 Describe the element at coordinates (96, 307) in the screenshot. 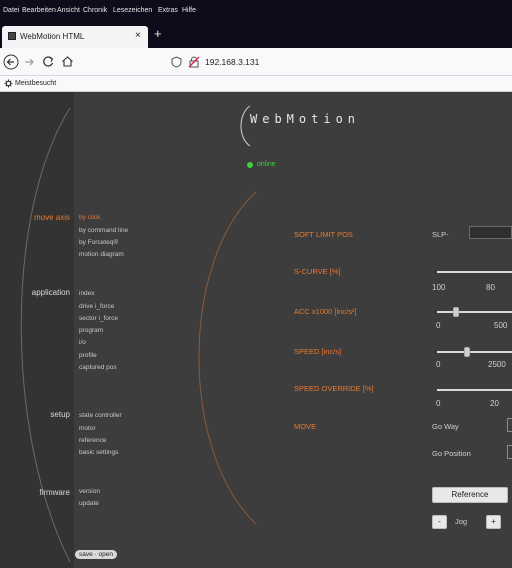

I see `subnav-drive-i-force: drive i_force` at that location.